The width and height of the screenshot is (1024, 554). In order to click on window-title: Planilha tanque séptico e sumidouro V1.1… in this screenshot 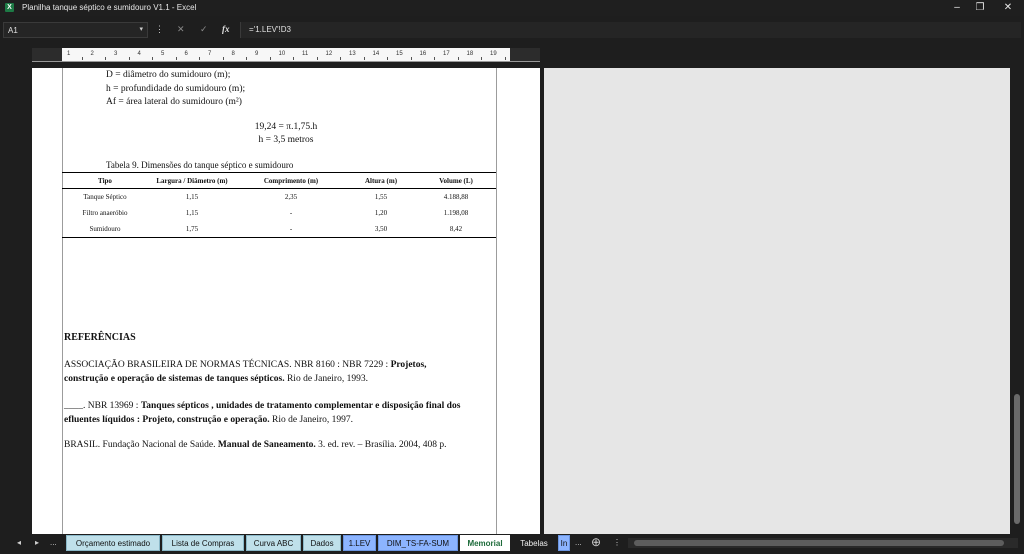, I will do `click(109, 7)`.